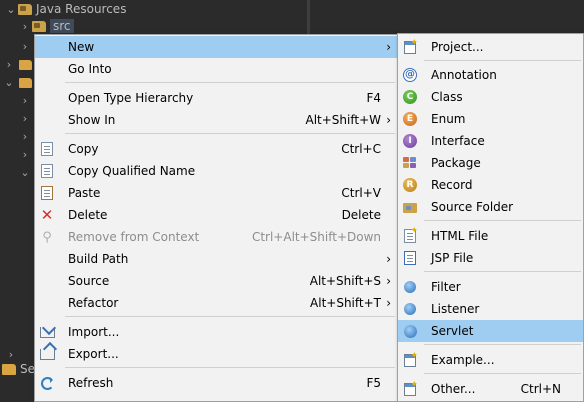 The height and width of the screenshot is (402, 584). What do you see at coordinates (458, 141) in the screenshot?
I see `menu-item-label: Interface` at bounding box center [458, 141].